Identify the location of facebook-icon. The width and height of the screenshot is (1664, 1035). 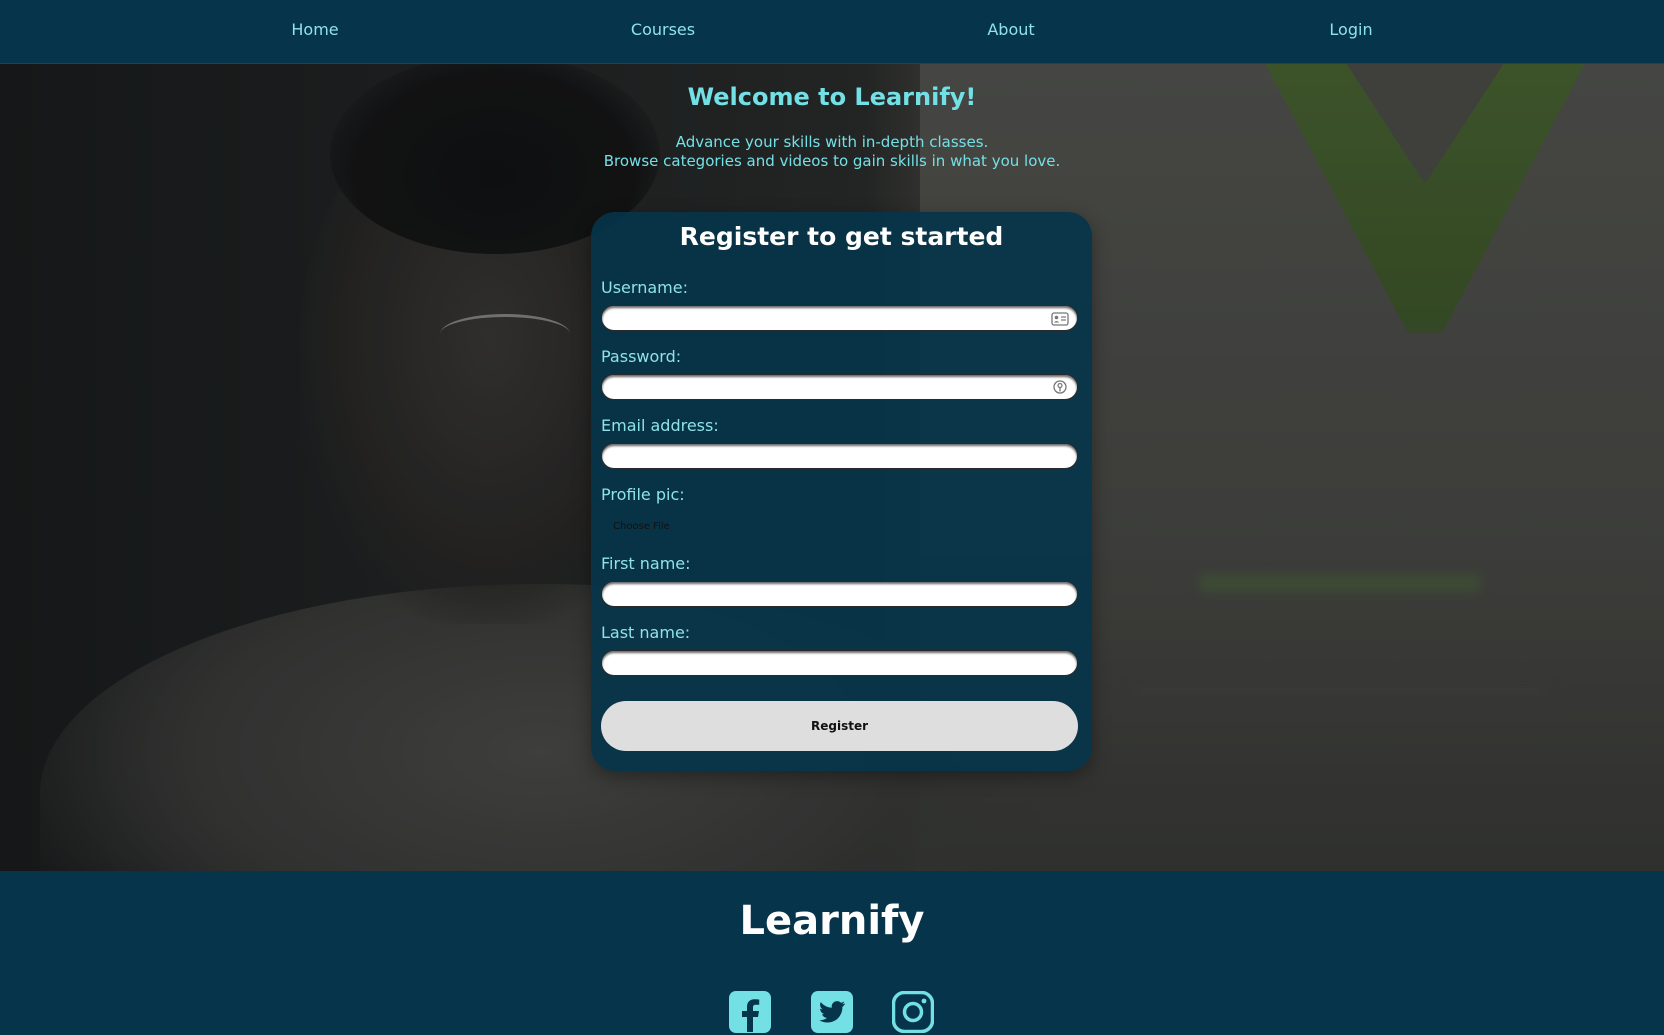
(750, 1012).